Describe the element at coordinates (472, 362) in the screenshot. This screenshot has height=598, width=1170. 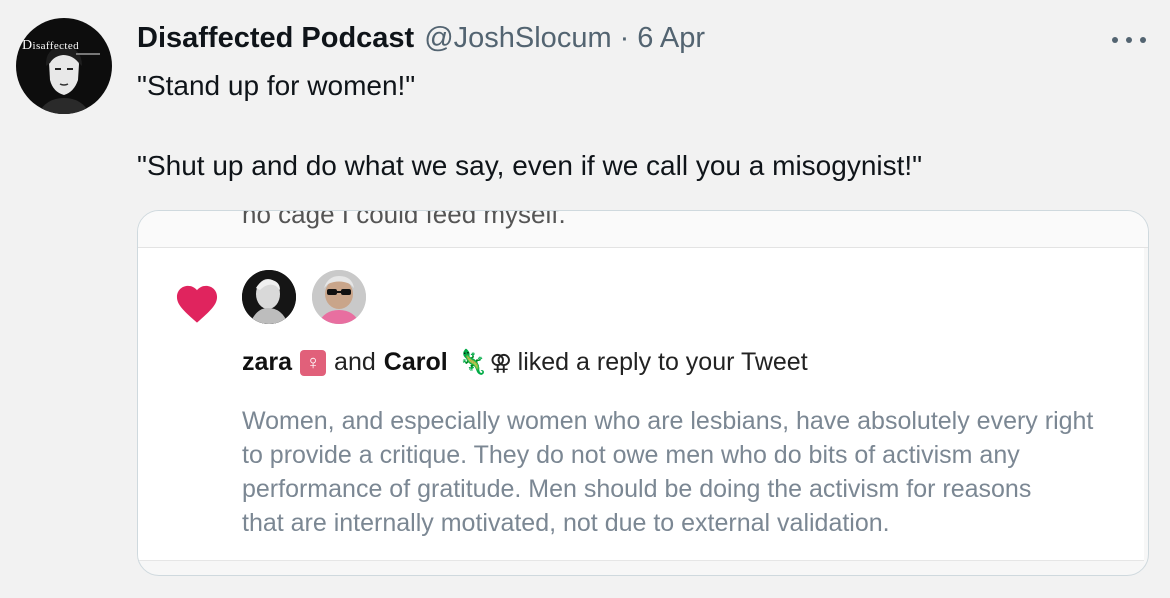
I see `lizard-icon: 🦎` at that location.